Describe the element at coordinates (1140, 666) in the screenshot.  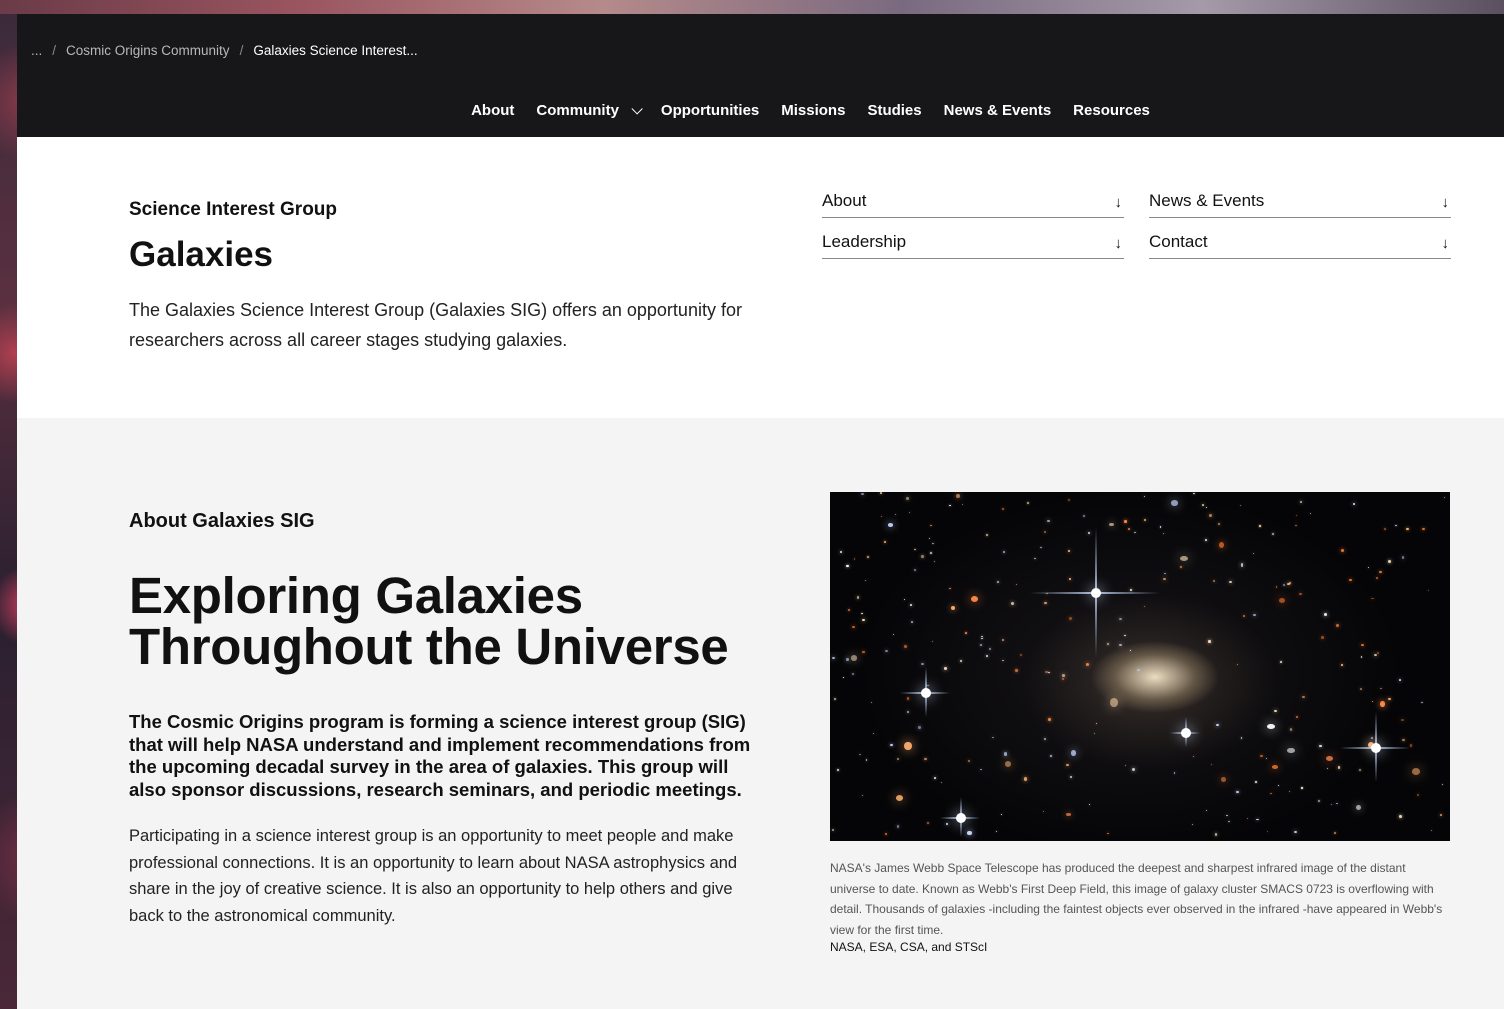
I see `deep-field-image` at that location.